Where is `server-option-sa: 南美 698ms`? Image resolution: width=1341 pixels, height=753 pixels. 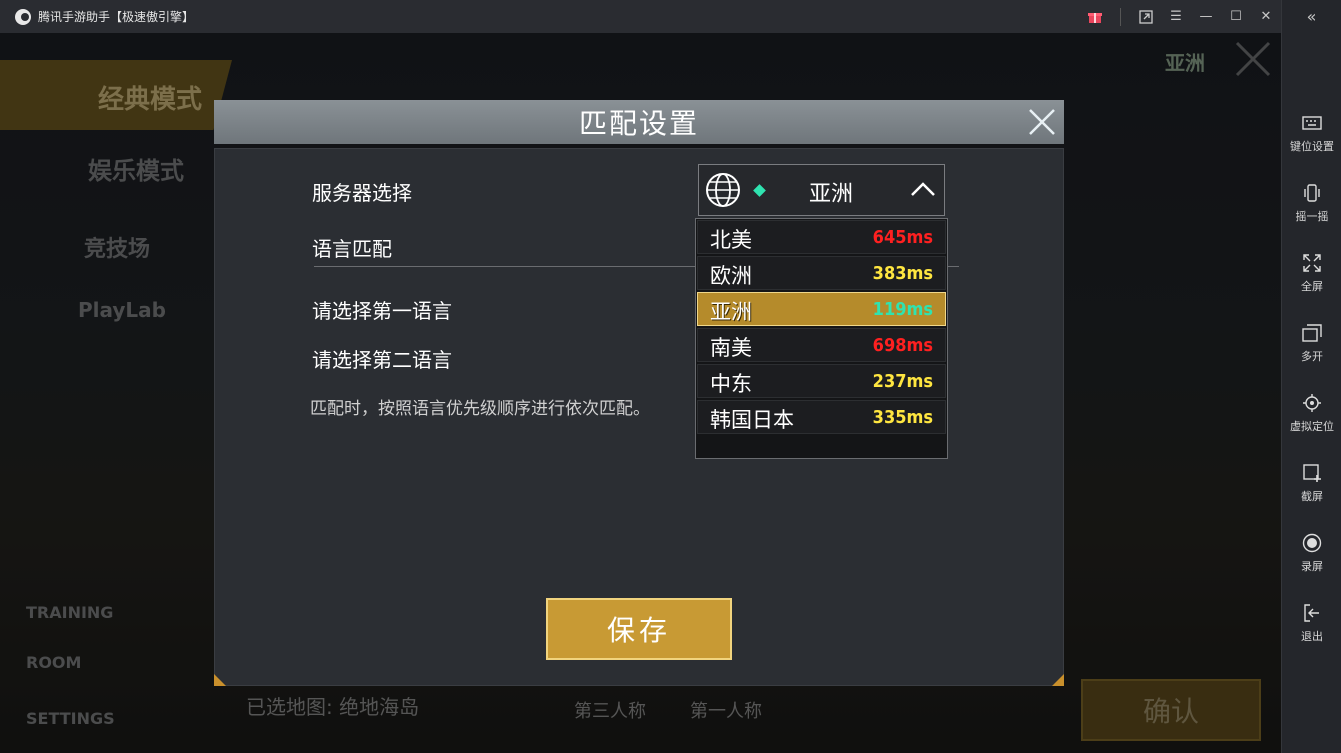
server-option-sa: 南美 698ms is located at coordinates (821, 345).